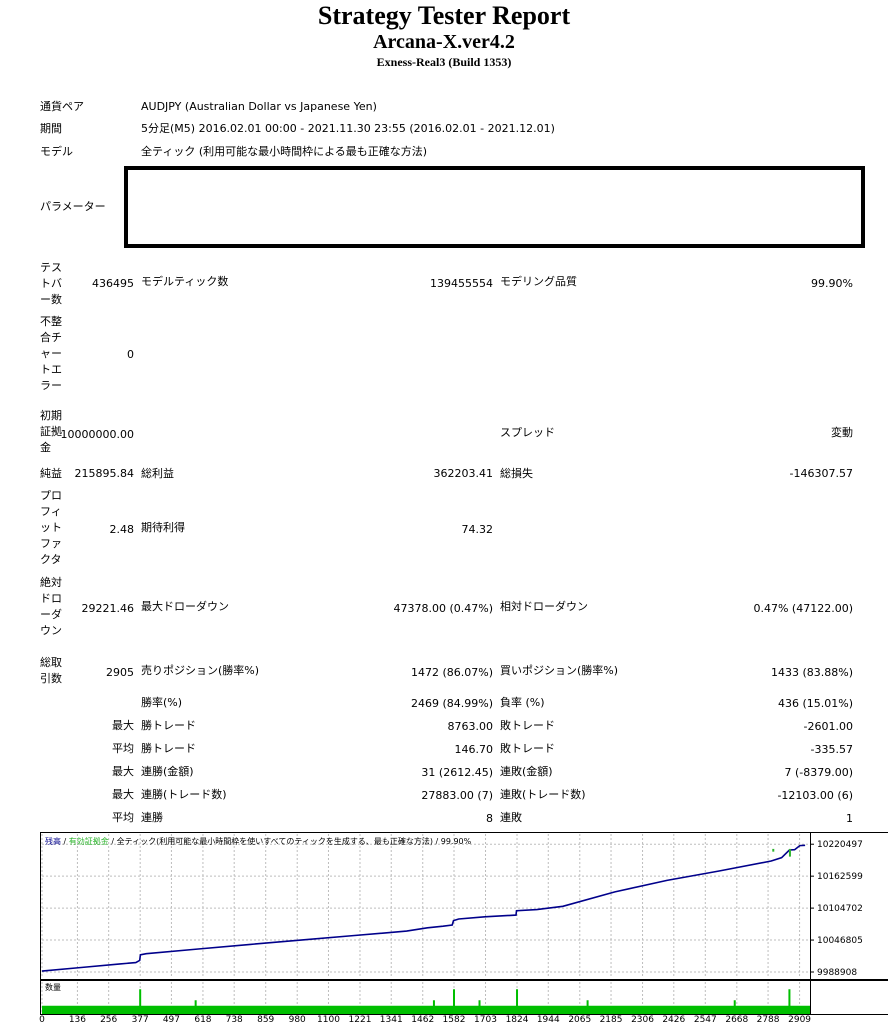 The height and width of the screenshot is (1029, 888). Describe the element at coordinates (674, 1020) in the screenshot. I see `x-tick-label: 2426` at that location.